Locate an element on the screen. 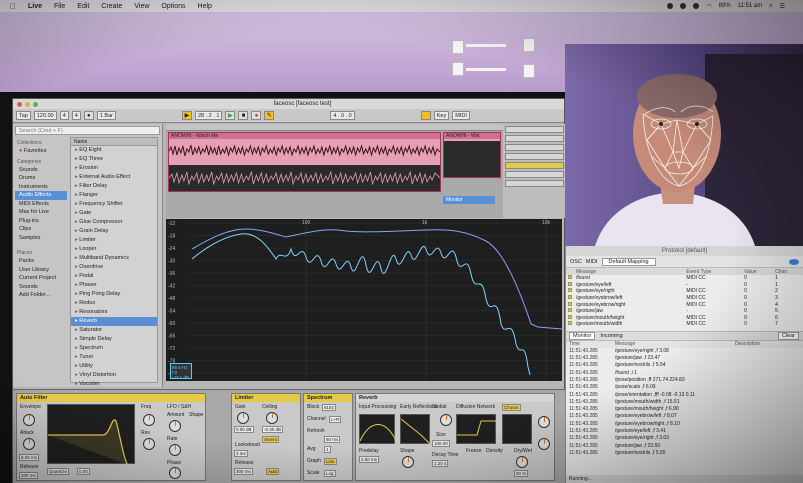 The image size is (803, 483). param-value: 200 ms is located at coordinates (28, 475).